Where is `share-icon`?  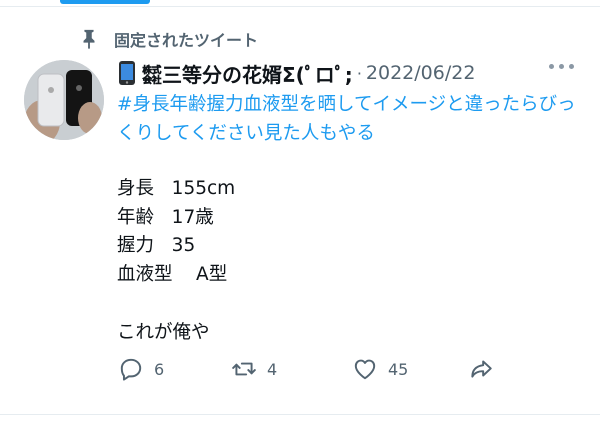 share-icon is located at coordinates (481, 369).